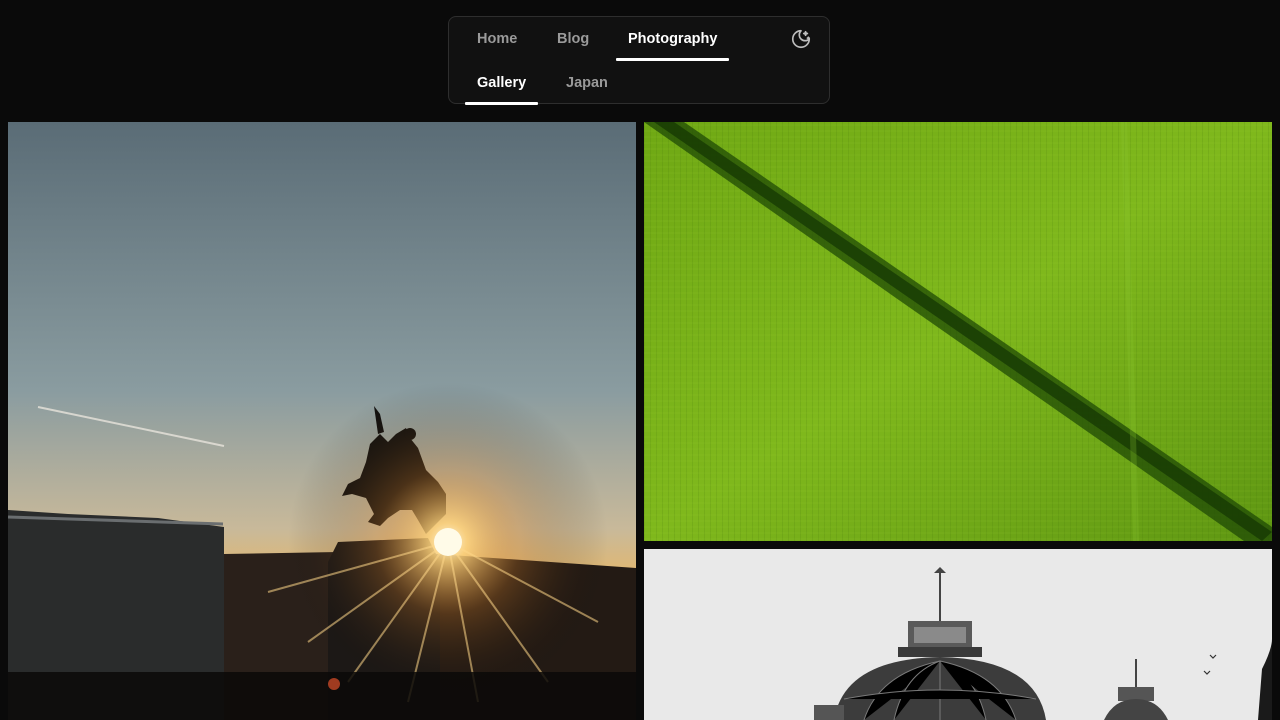 This screenshot has height=720, width=1280. I want to click on tab-photography: Photography, so click(673, 39).